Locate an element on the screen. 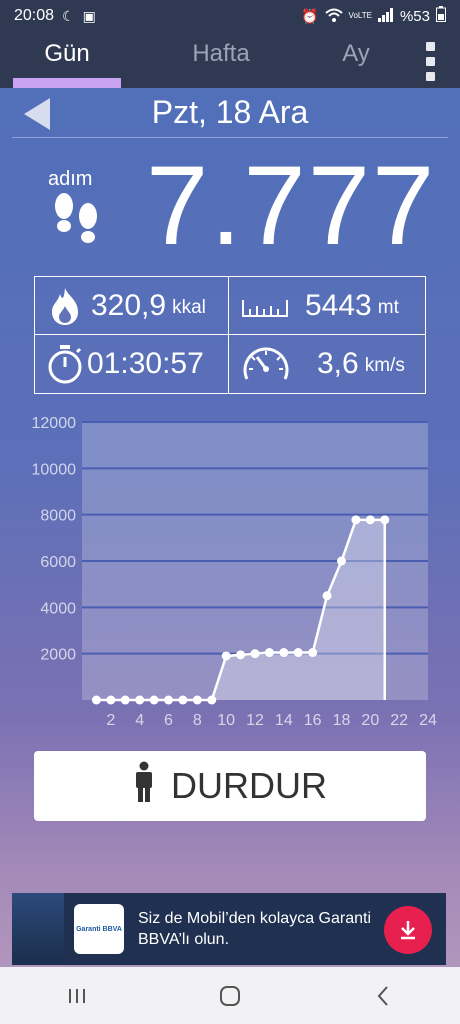 The image size is (460, 1024). steps-count: 7.777 is located at coordinates (291, 205).